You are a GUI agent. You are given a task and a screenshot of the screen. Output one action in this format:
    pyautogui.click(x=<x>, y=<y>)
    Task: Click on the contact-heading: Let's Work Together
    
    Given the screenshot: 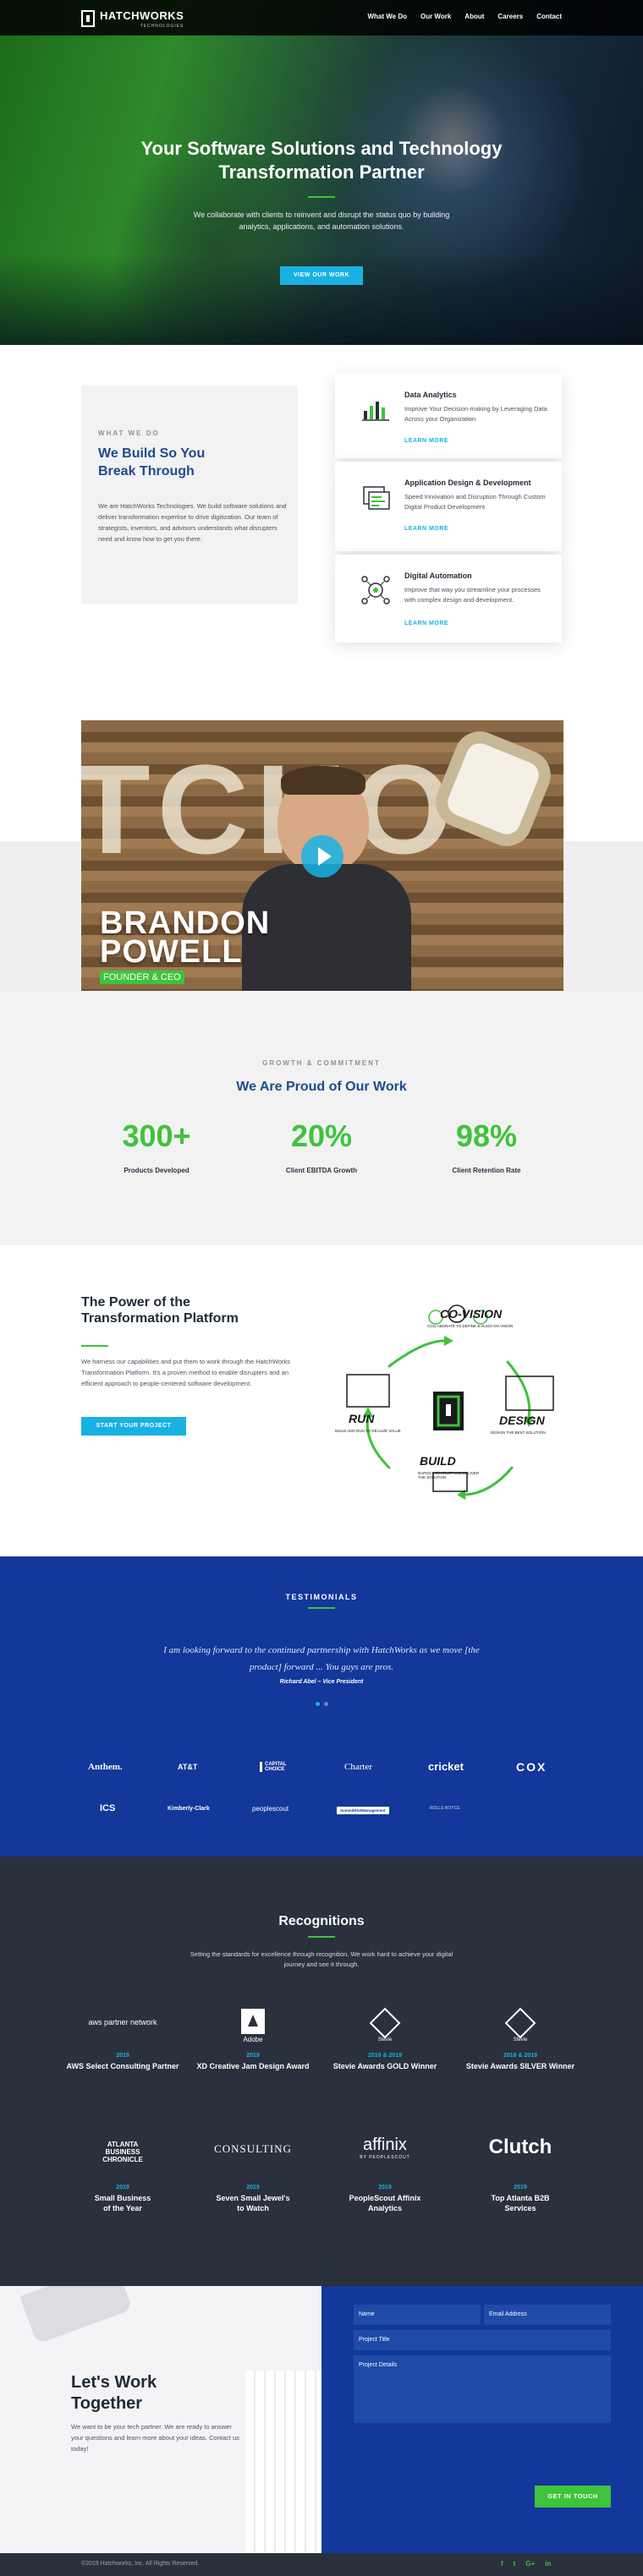 What is the action you would take?
    pyautogui.click(x=114, y=2393)
    